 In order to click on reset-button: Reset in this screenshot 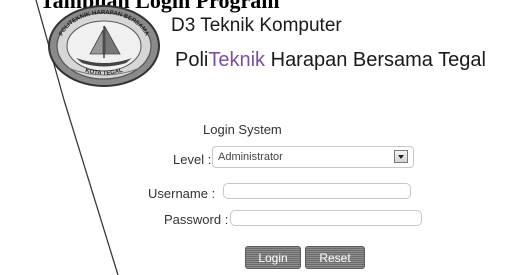, I will do `click(335, 257)`.